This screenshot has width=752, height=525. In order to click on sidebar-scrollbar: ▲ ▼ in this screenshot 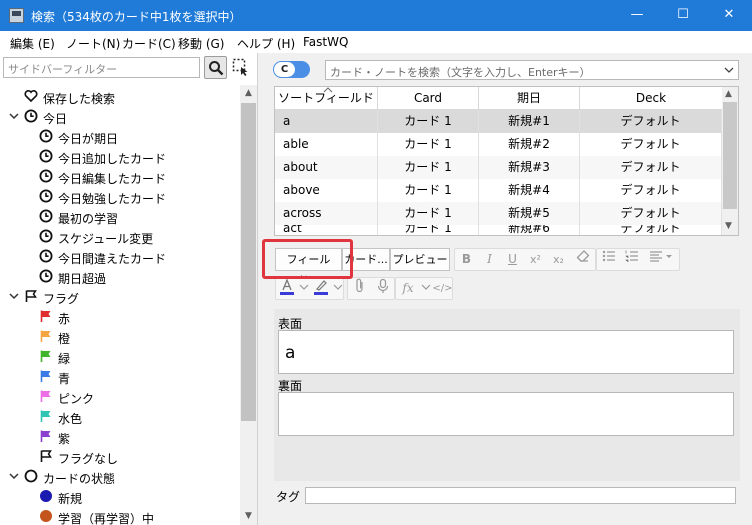, I will do `click(248, 305)`.